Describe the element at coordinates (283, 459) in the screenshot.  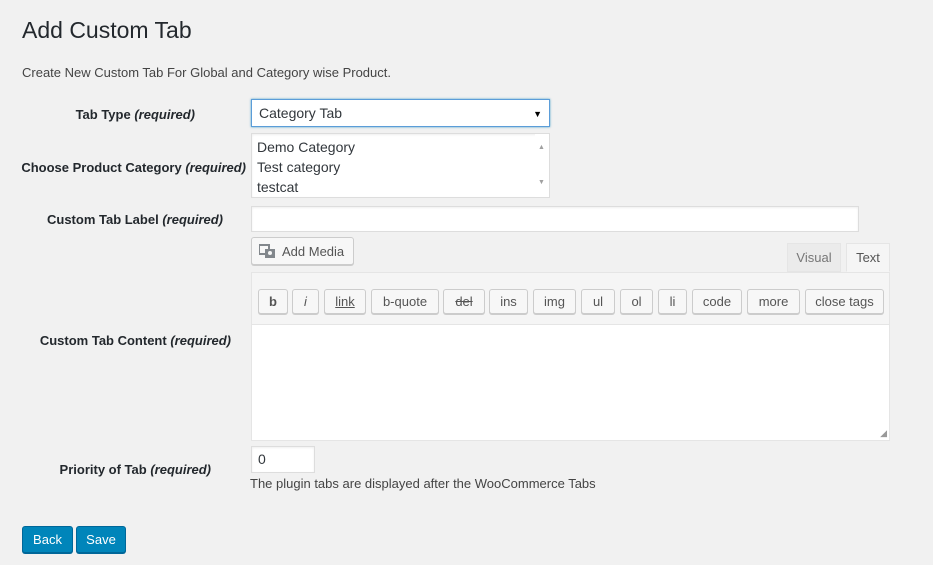
I see `priority-input: 0` at that location.